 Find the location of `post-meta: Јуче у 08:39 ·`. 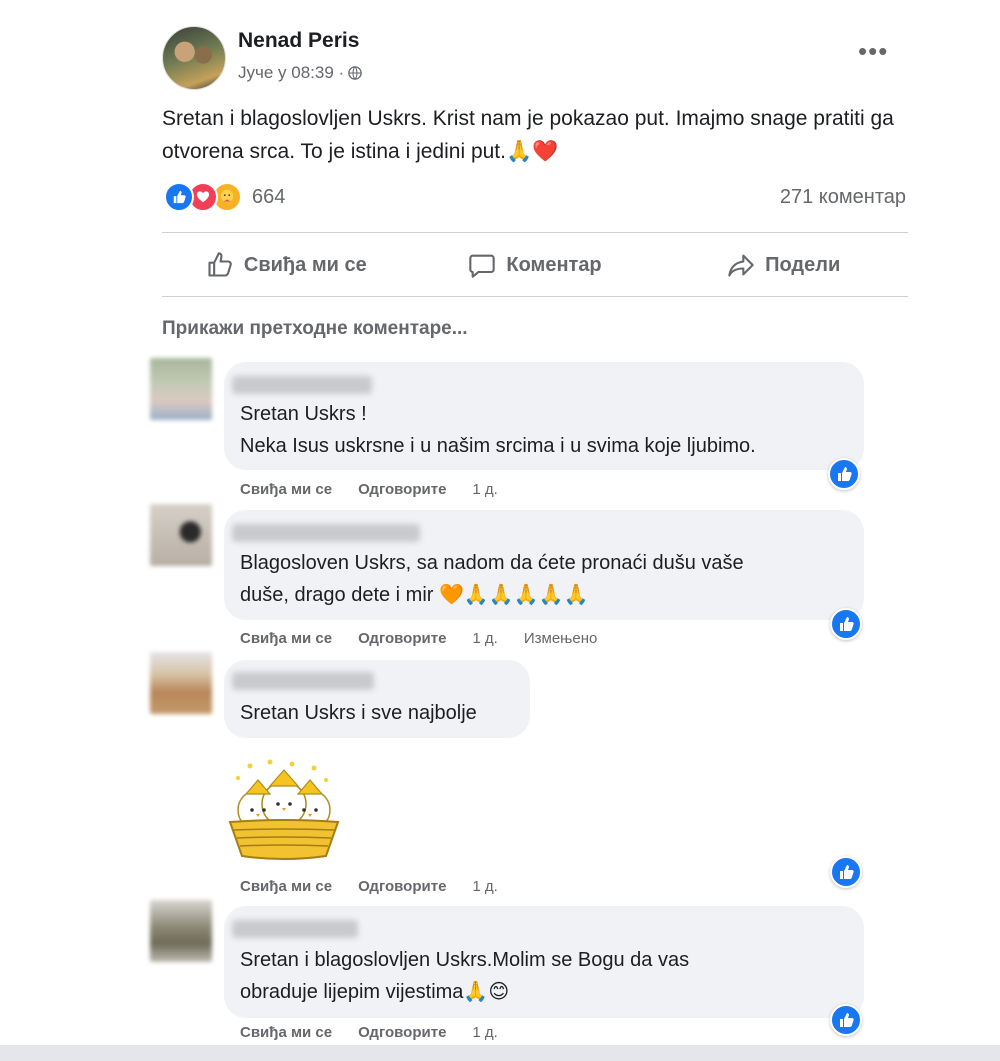

post-meta: Јуче у 08:39 · is located at coordinates (300, 73).